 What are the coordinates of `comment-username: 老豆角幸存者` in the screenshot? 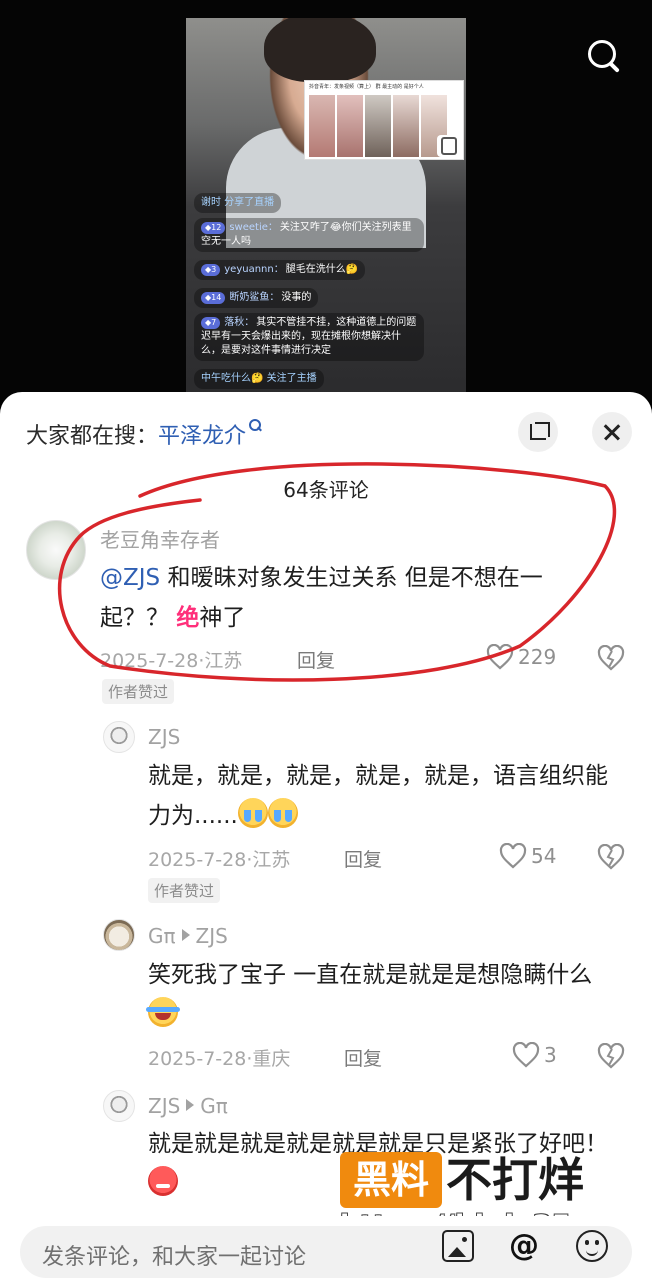 It's located at (160, 538).